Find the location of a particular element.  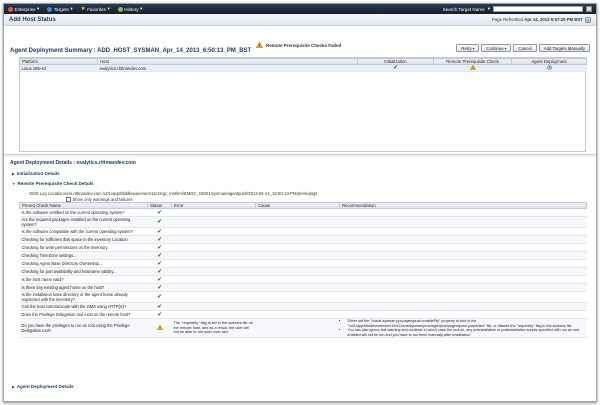

search-label: Search Target Name is located at coordinates (463, 9).